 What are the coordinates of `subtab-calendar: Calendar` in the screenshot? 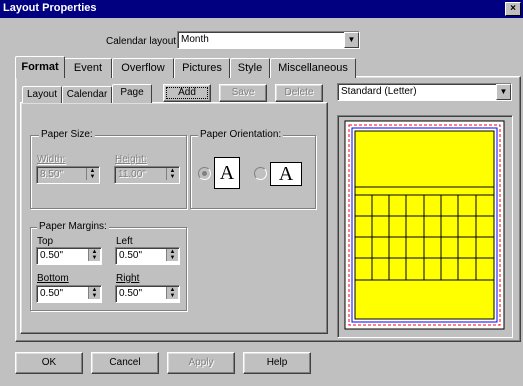 It's located at (87, 94).